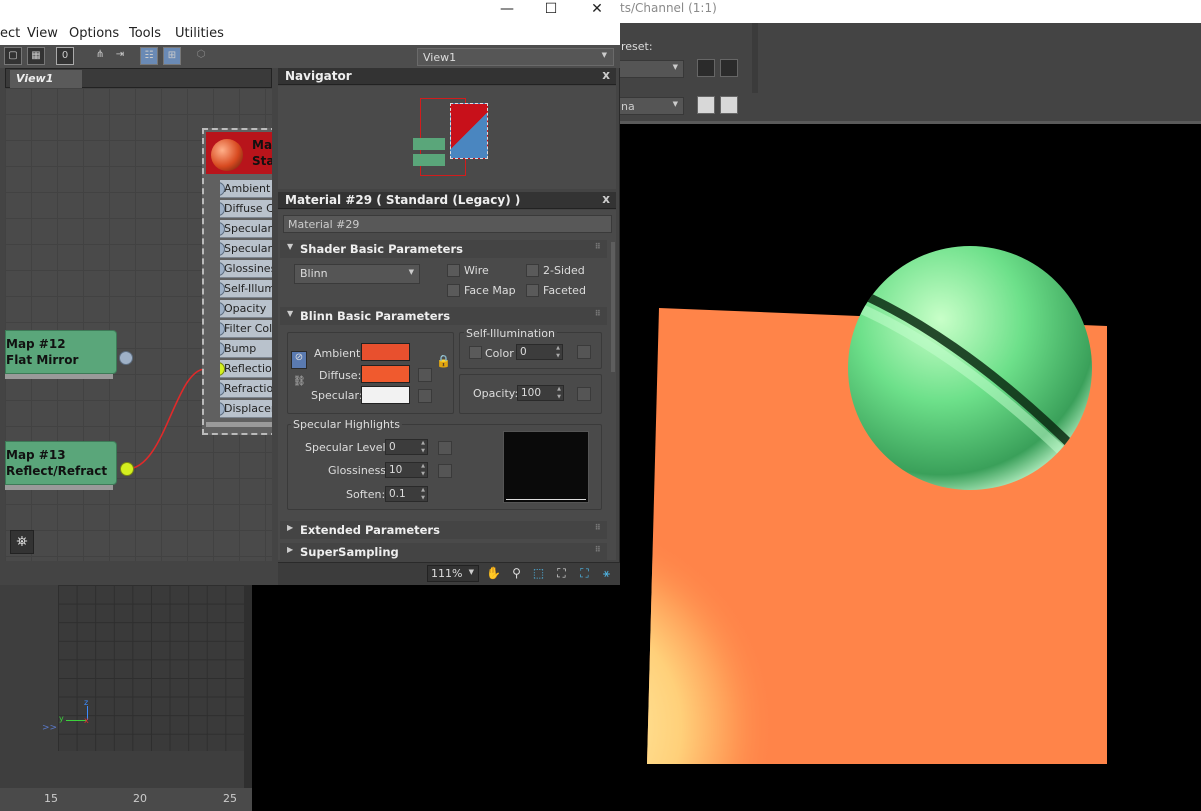 The width and height of the screenshot is (1201, 811). I want to click on opacity-spinner: 100, so click(540, 393).